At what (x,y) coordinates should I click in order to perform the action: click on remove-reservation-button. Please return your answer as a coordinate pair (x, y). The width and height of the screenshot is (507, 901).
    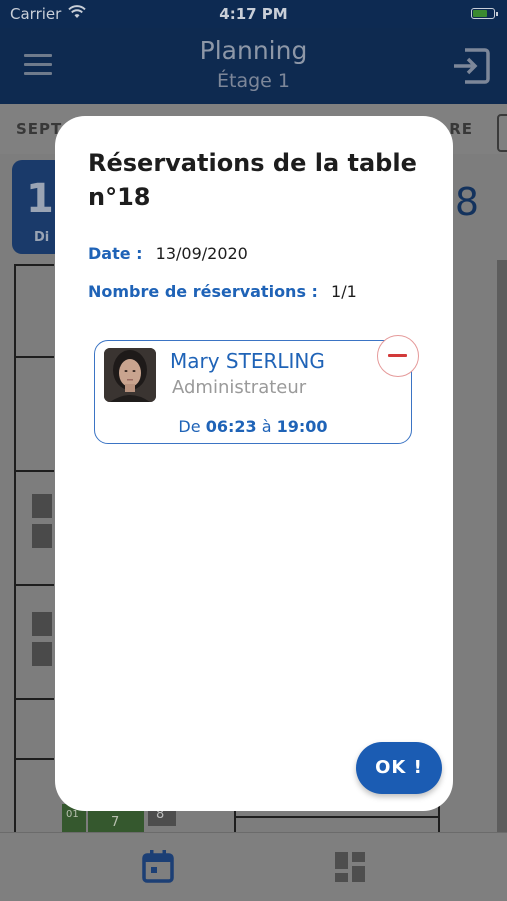
    Looking at the image, I should click on (398, 356).